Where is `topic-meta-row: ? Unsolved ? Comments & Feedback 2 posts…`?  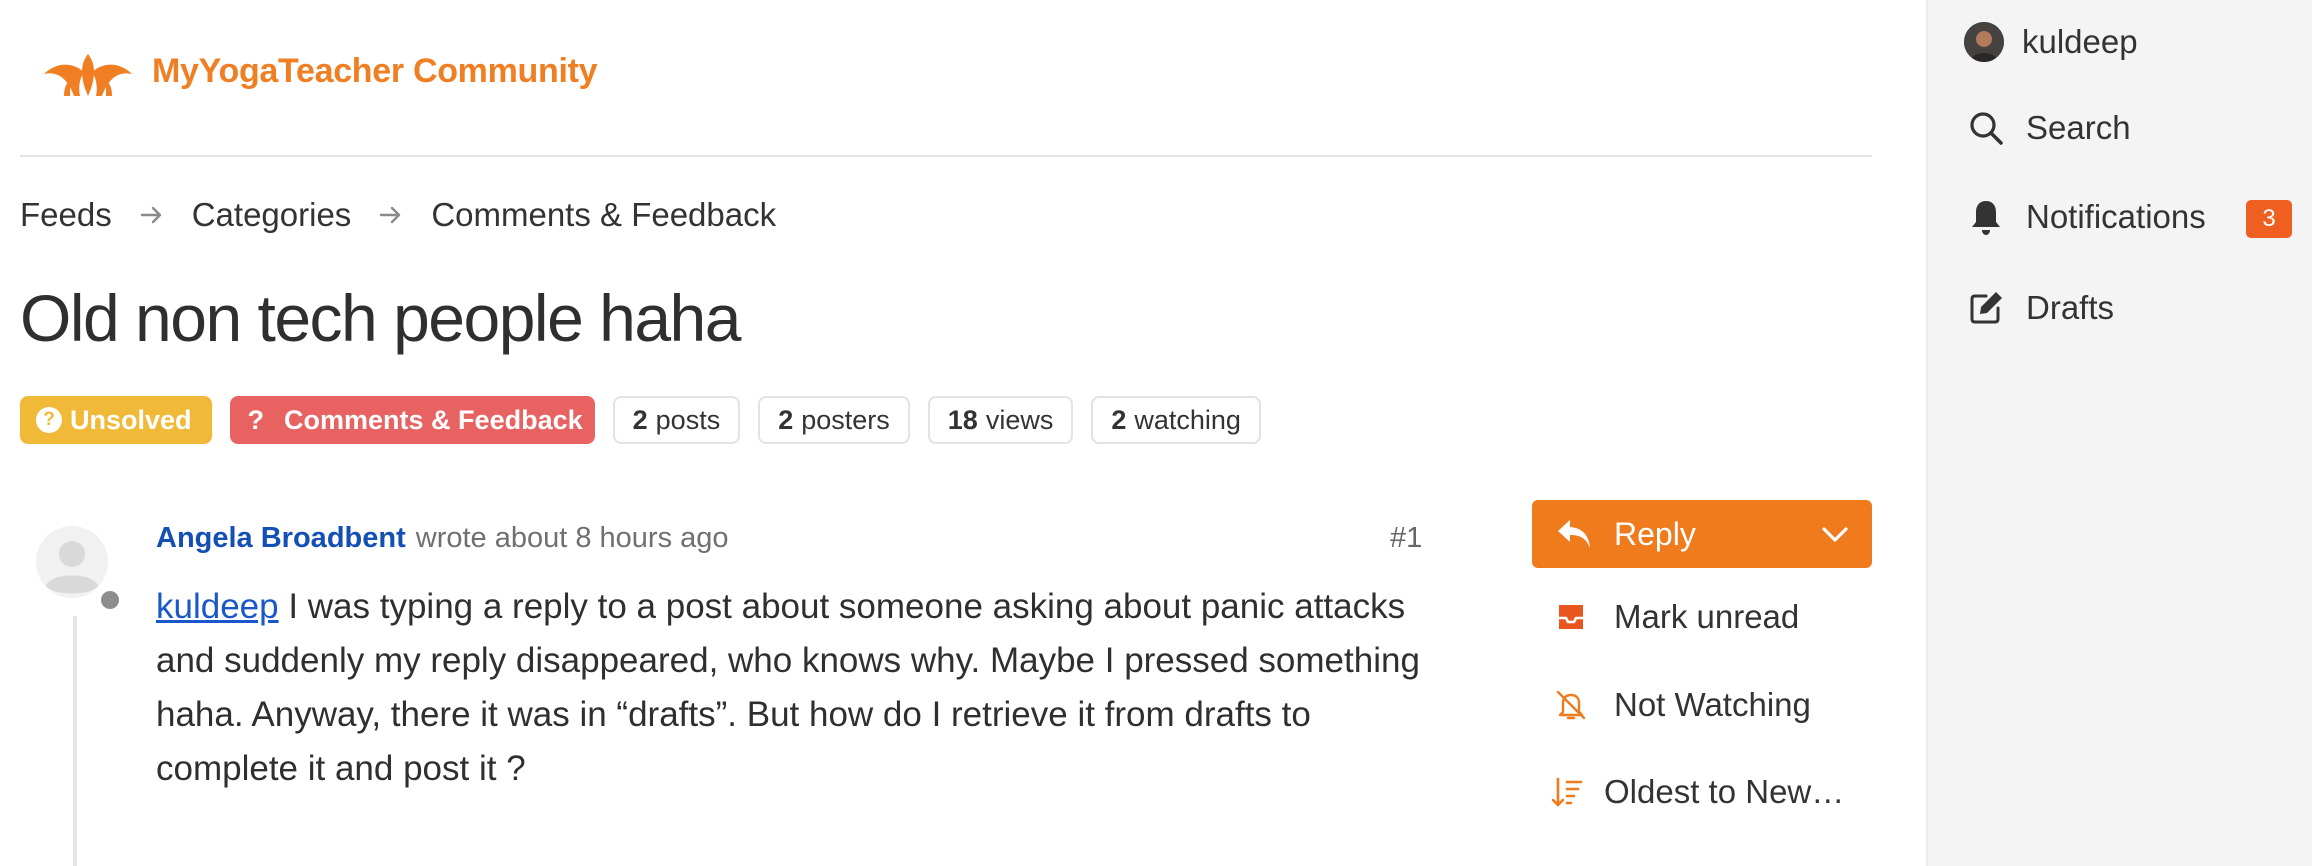
topic-meta-row: ? Unsolved ? Comments & Feedback 2 posts… is located at coordinates (640, 420).